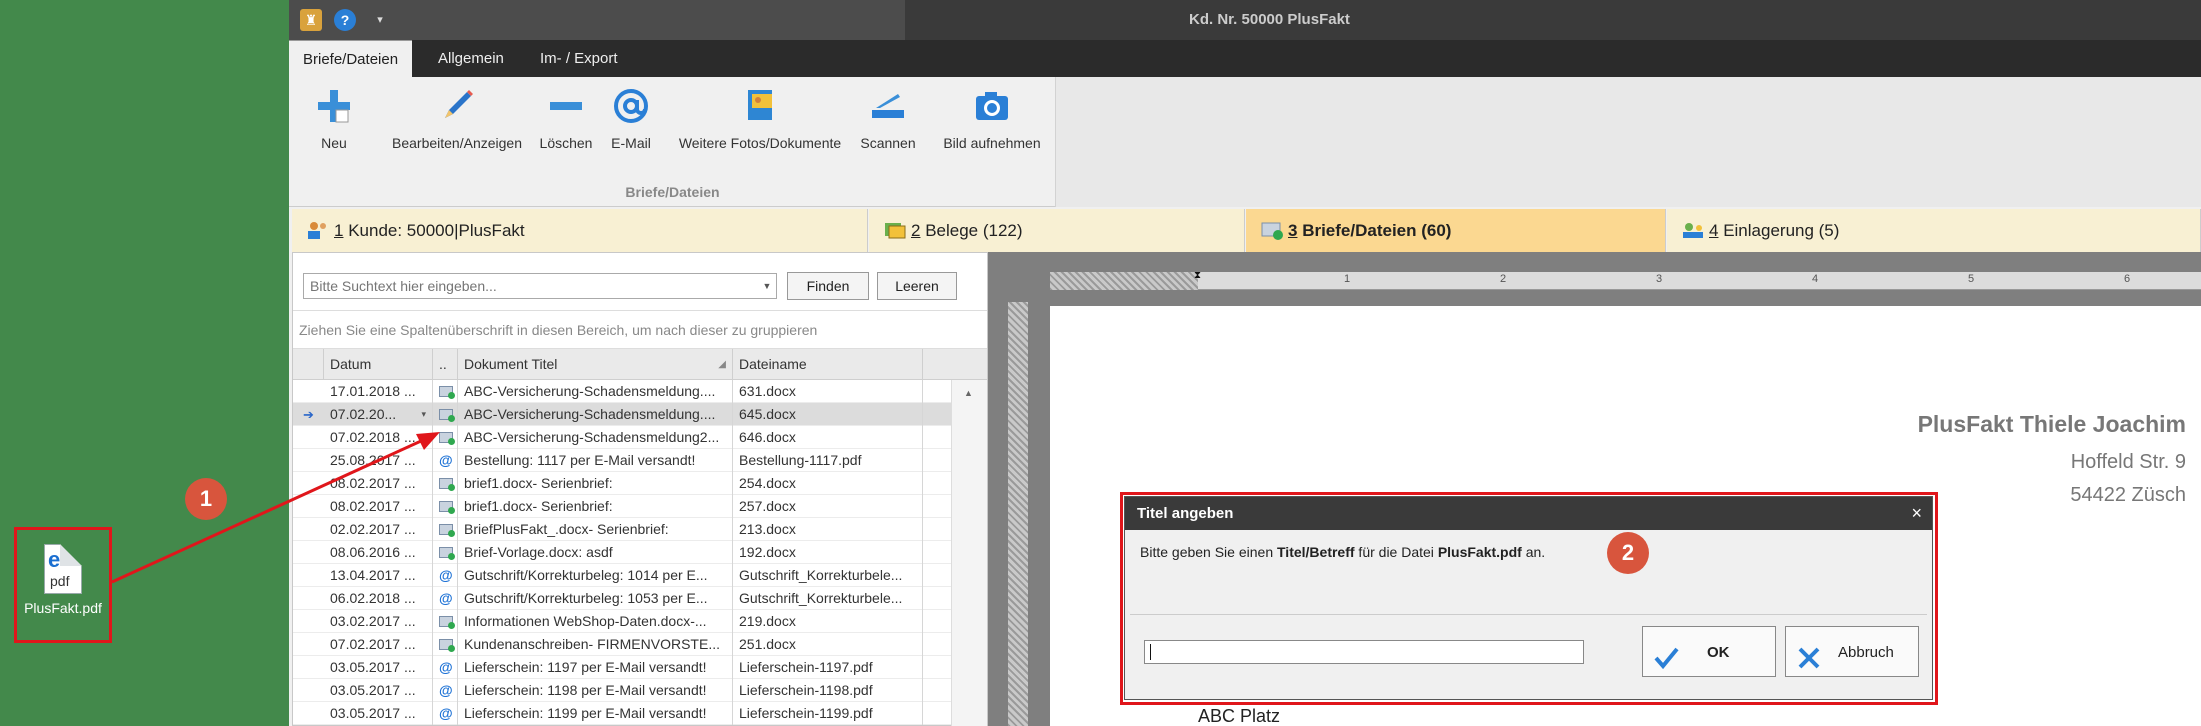 This screenshot has width=2201, height=726. Describe the element at coordinates (540, 286) in the screenshot. I see `search-input` at that location.